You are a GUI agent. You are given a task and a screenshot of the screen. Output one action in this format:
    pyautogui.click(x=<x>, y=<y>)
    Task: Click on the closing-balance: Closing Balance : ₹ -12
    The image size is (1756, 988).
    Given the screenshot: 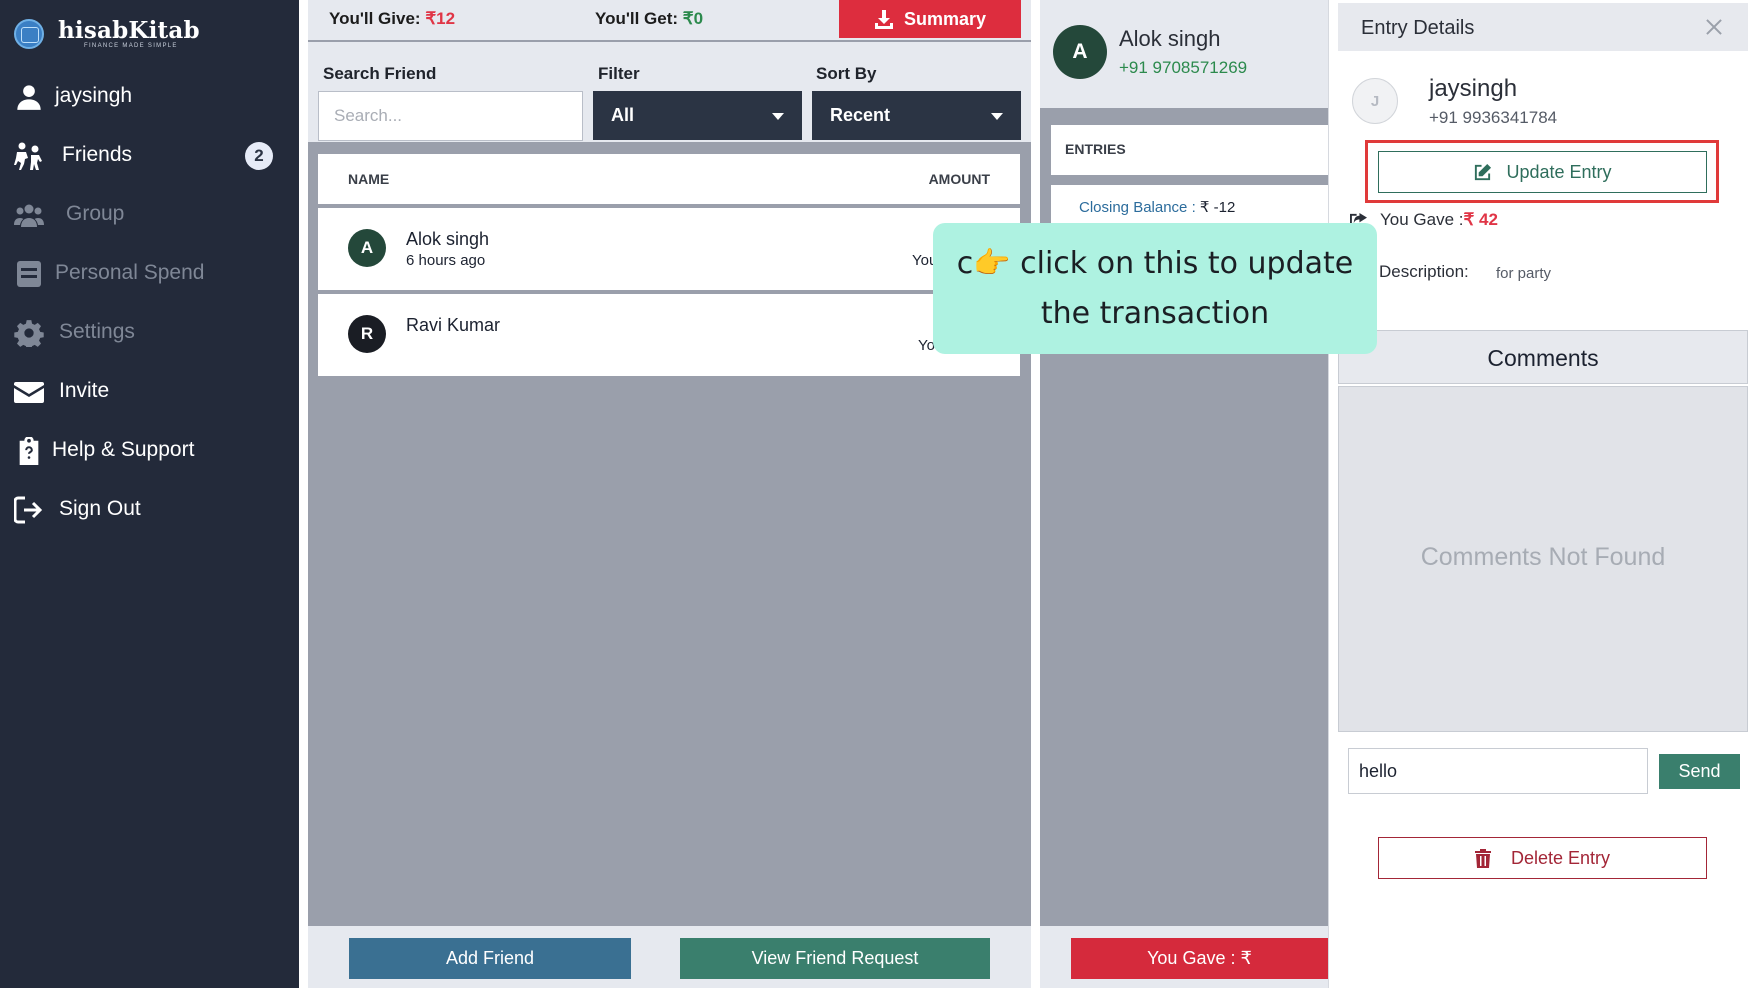 What is the action you would take?
    pyautogui.click(x=1157, y=207)
    